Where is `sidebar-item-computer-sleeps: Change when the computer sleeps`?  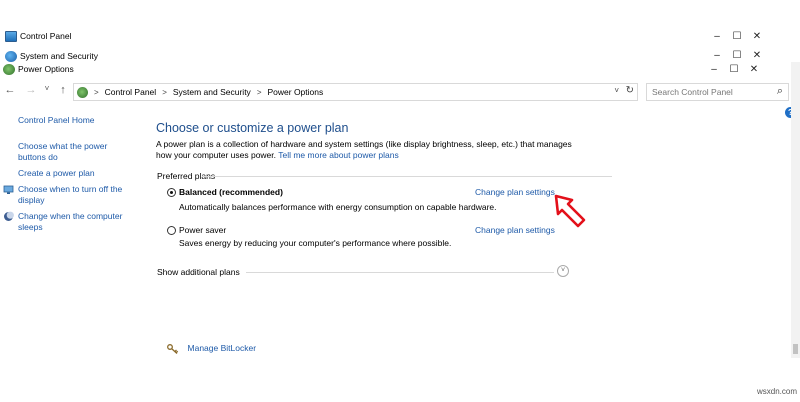 sidebar-item-computer-sleeps: Change when the computer sleeps is located at coordinates (70, 222).